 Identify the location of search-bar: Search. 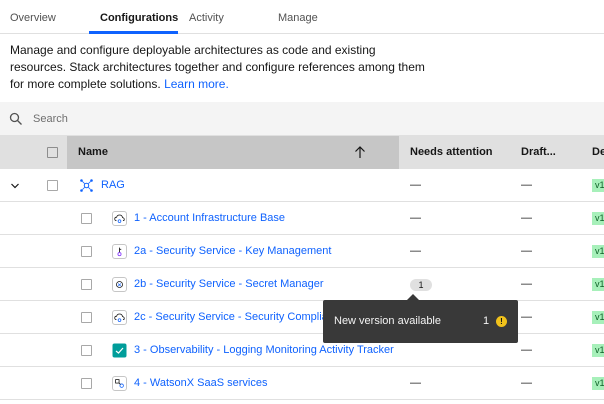
(302, 119).